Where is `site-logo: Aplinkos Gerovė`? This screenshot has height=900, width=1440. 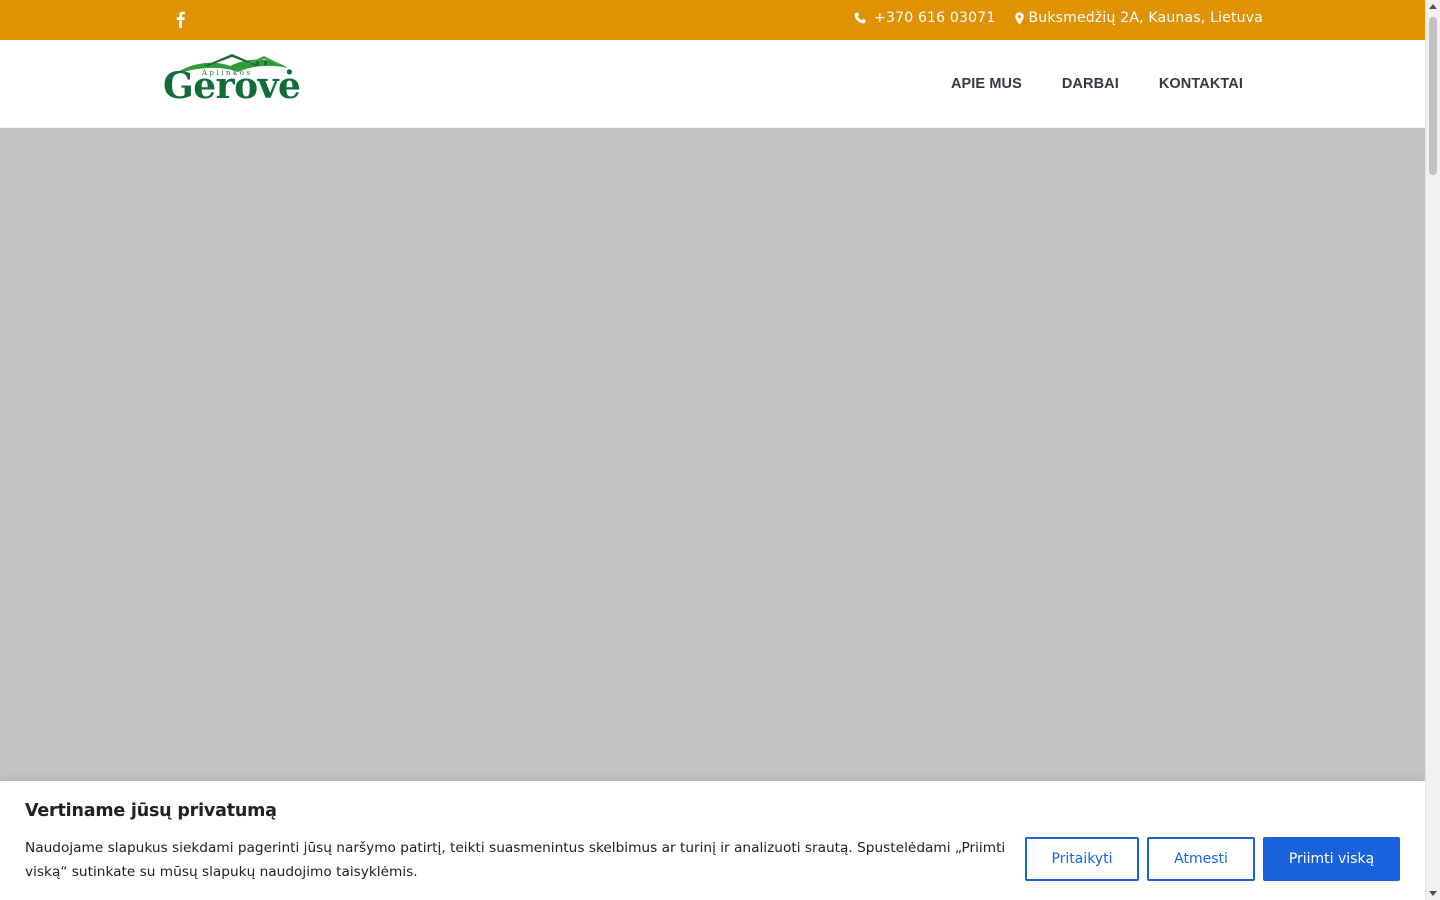
site-logo: Aplinkos Gerovė is located at coordinates (230, 82).